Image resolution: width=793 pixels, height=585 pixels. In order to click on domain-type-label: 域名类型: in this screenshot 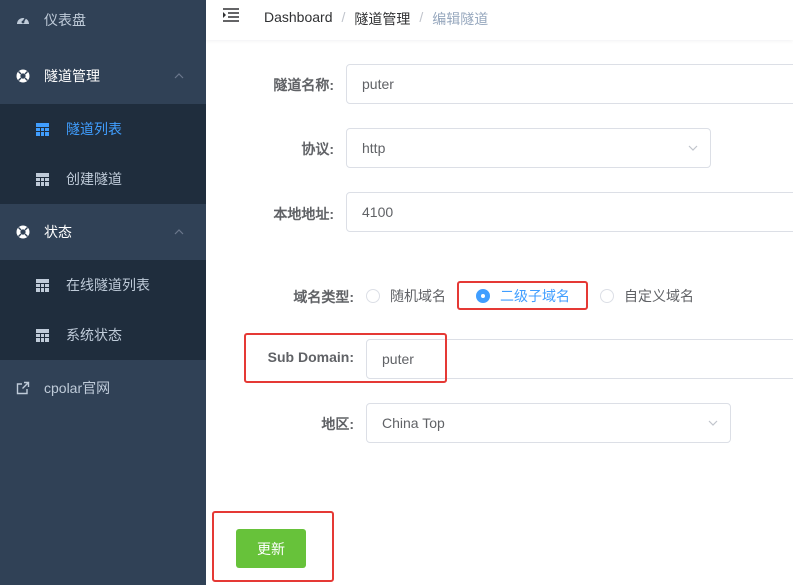, I will do `click(323, 297)`.